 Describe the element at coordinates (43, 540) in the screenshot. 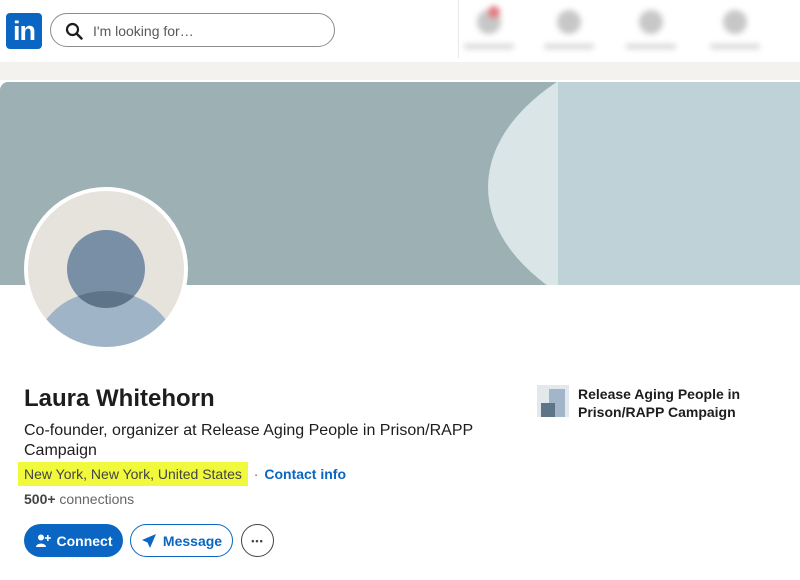

I see `add-person-icon` at that location.